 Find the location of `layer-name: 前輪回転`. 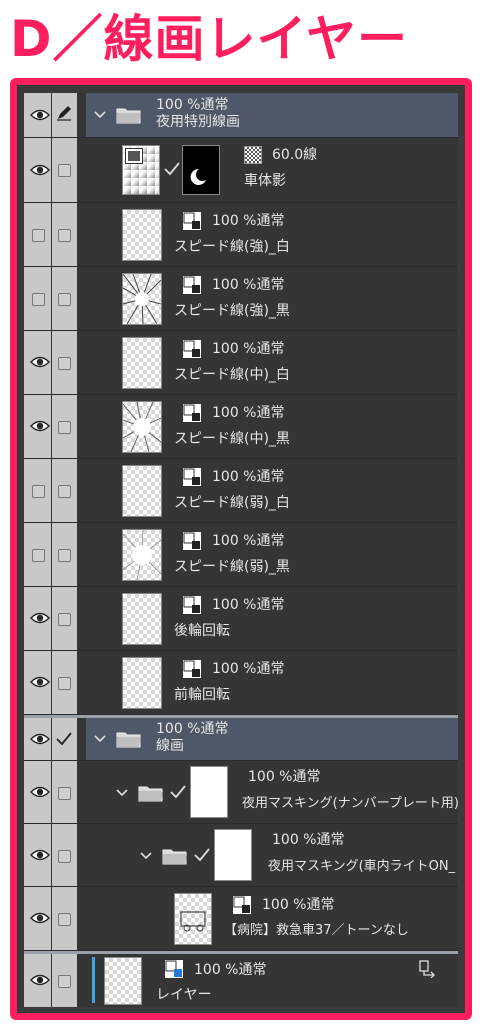

layer-name: 前輪回転 is located at coordinates (202, 695).